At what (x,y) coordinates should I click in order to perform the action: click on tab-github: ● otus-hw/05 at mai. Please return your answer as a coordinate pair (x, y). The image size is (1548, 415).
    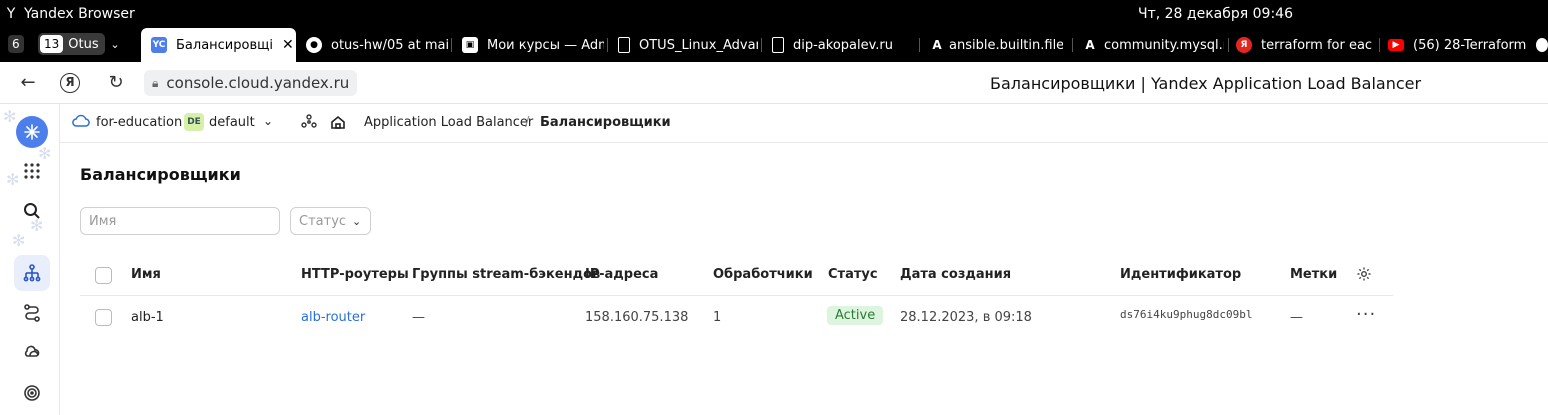
    Looking at the image, I should click on (378, 45).